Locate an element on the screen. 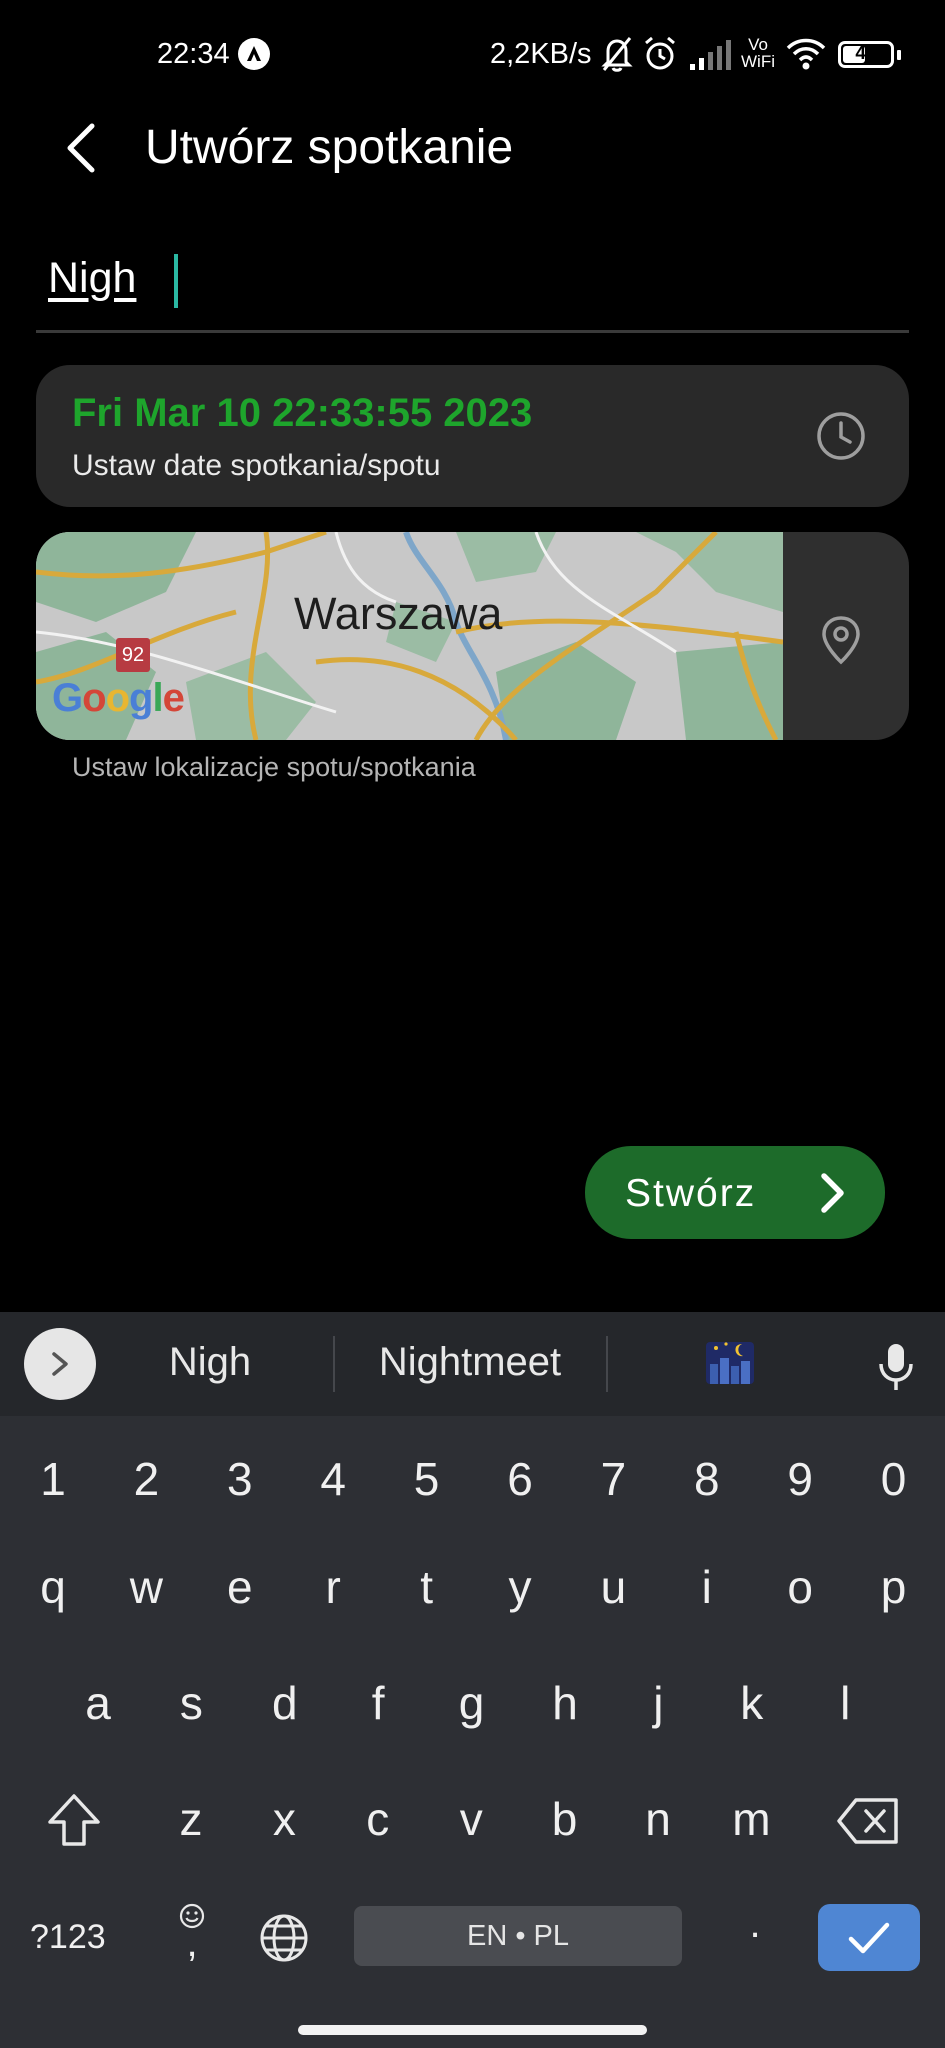 The width and height of the screenshot is (945, 2048). date-label: Ustaw date spotkania/spotu is located at coordinates (256, 465).